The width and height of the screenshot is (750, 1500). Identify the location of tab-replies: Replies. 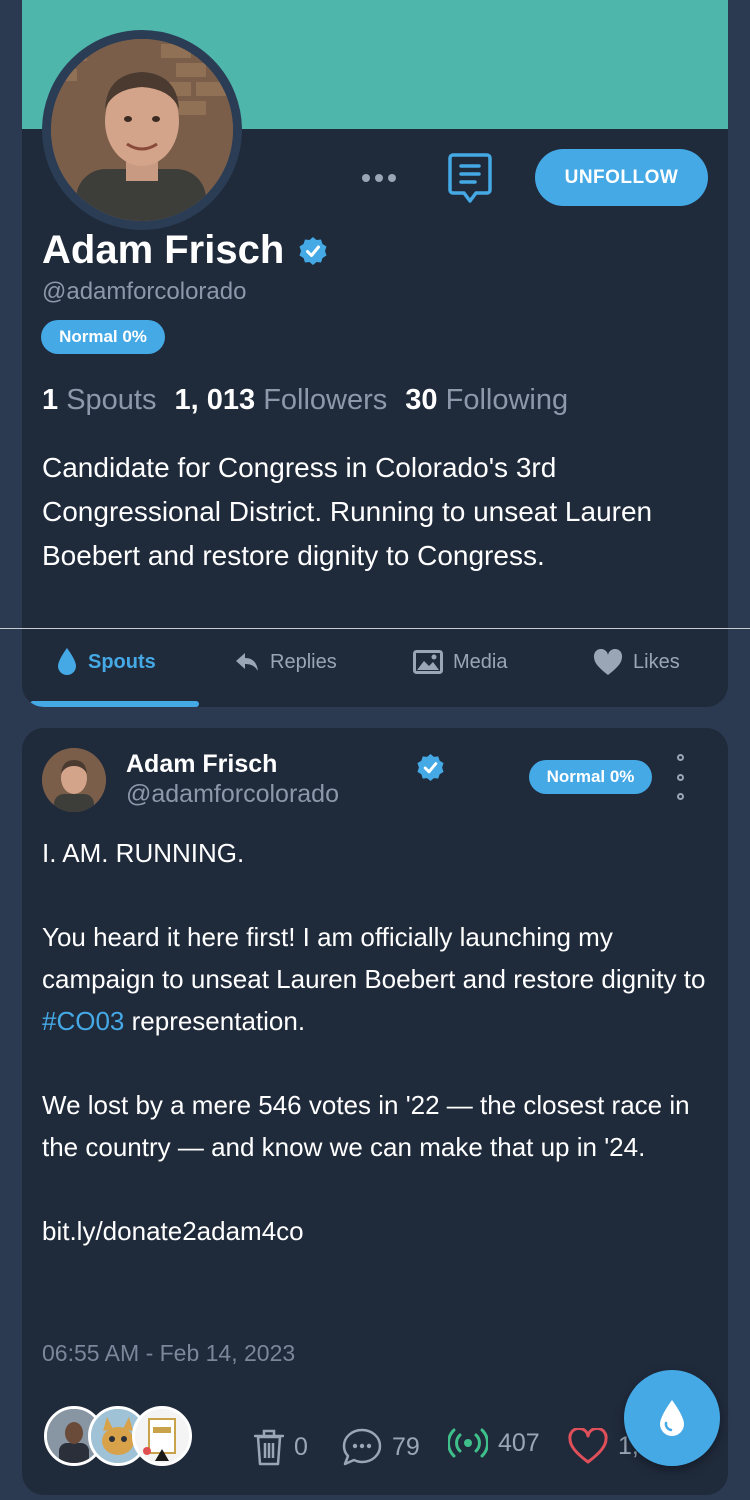
(285, 662).